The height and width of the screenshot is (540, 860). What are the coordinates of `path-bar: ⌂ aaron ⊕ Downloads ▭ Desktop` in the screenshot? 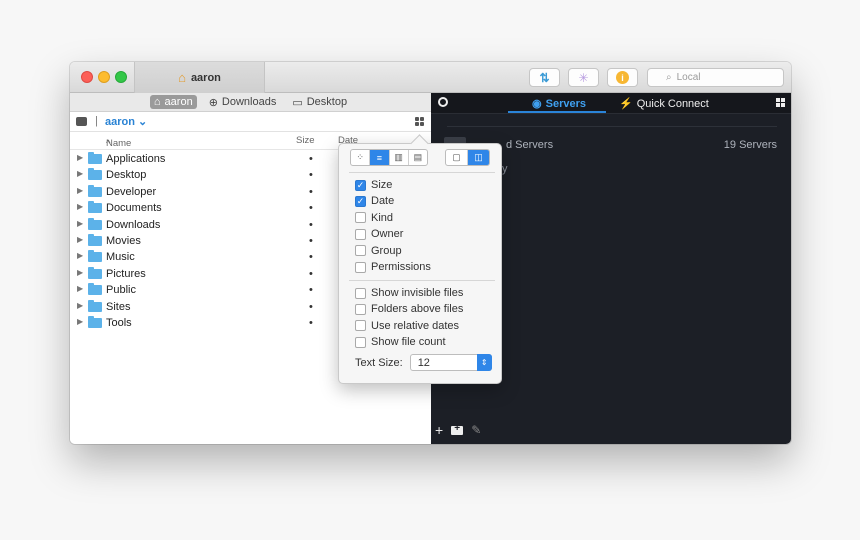 It's located at (250, 102).